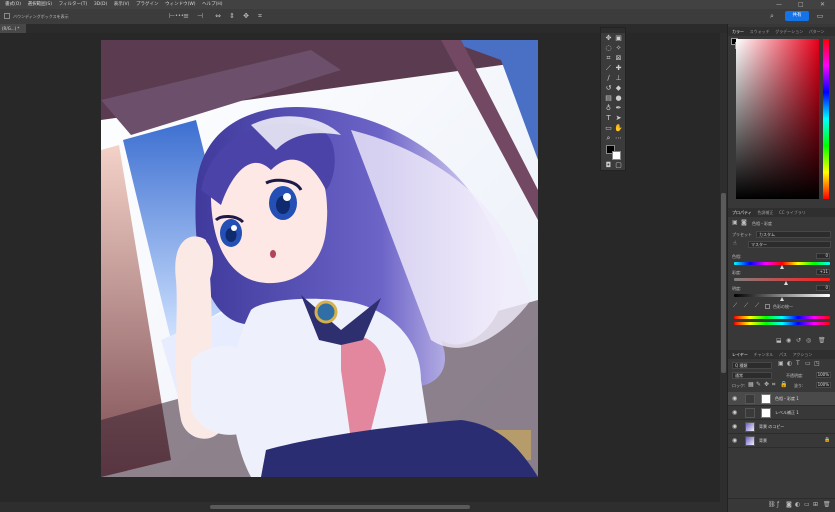  Describe the element at coordinates (735, 243) in the screenshot. I see `target-adjust-icon: ☝` at that location.